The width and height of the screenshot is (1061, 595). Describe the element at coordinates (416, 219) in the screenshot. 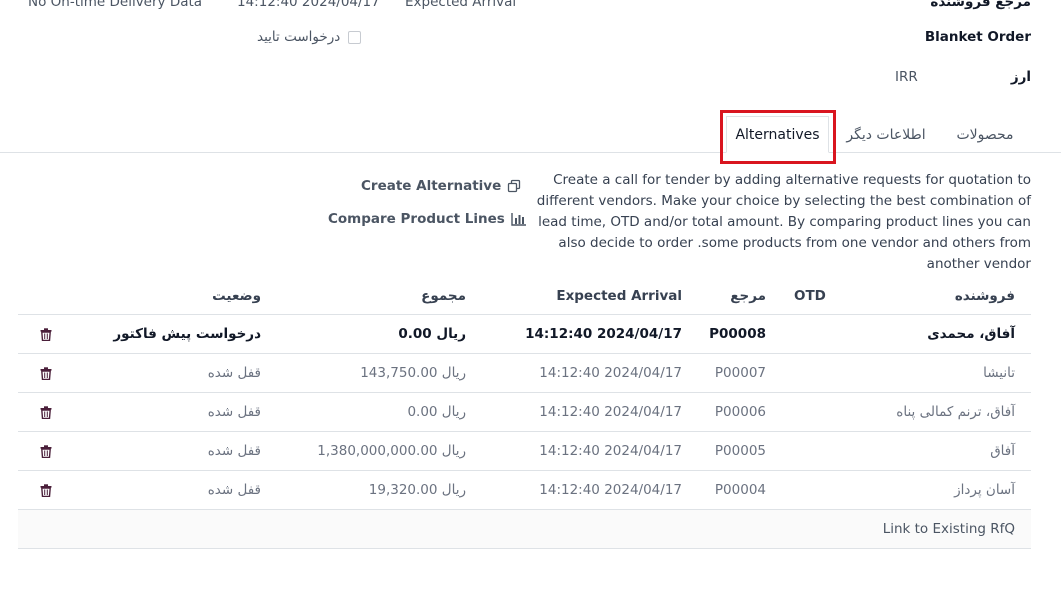

I see `compare-product-lines-label: Compare Product Lines` at that location.